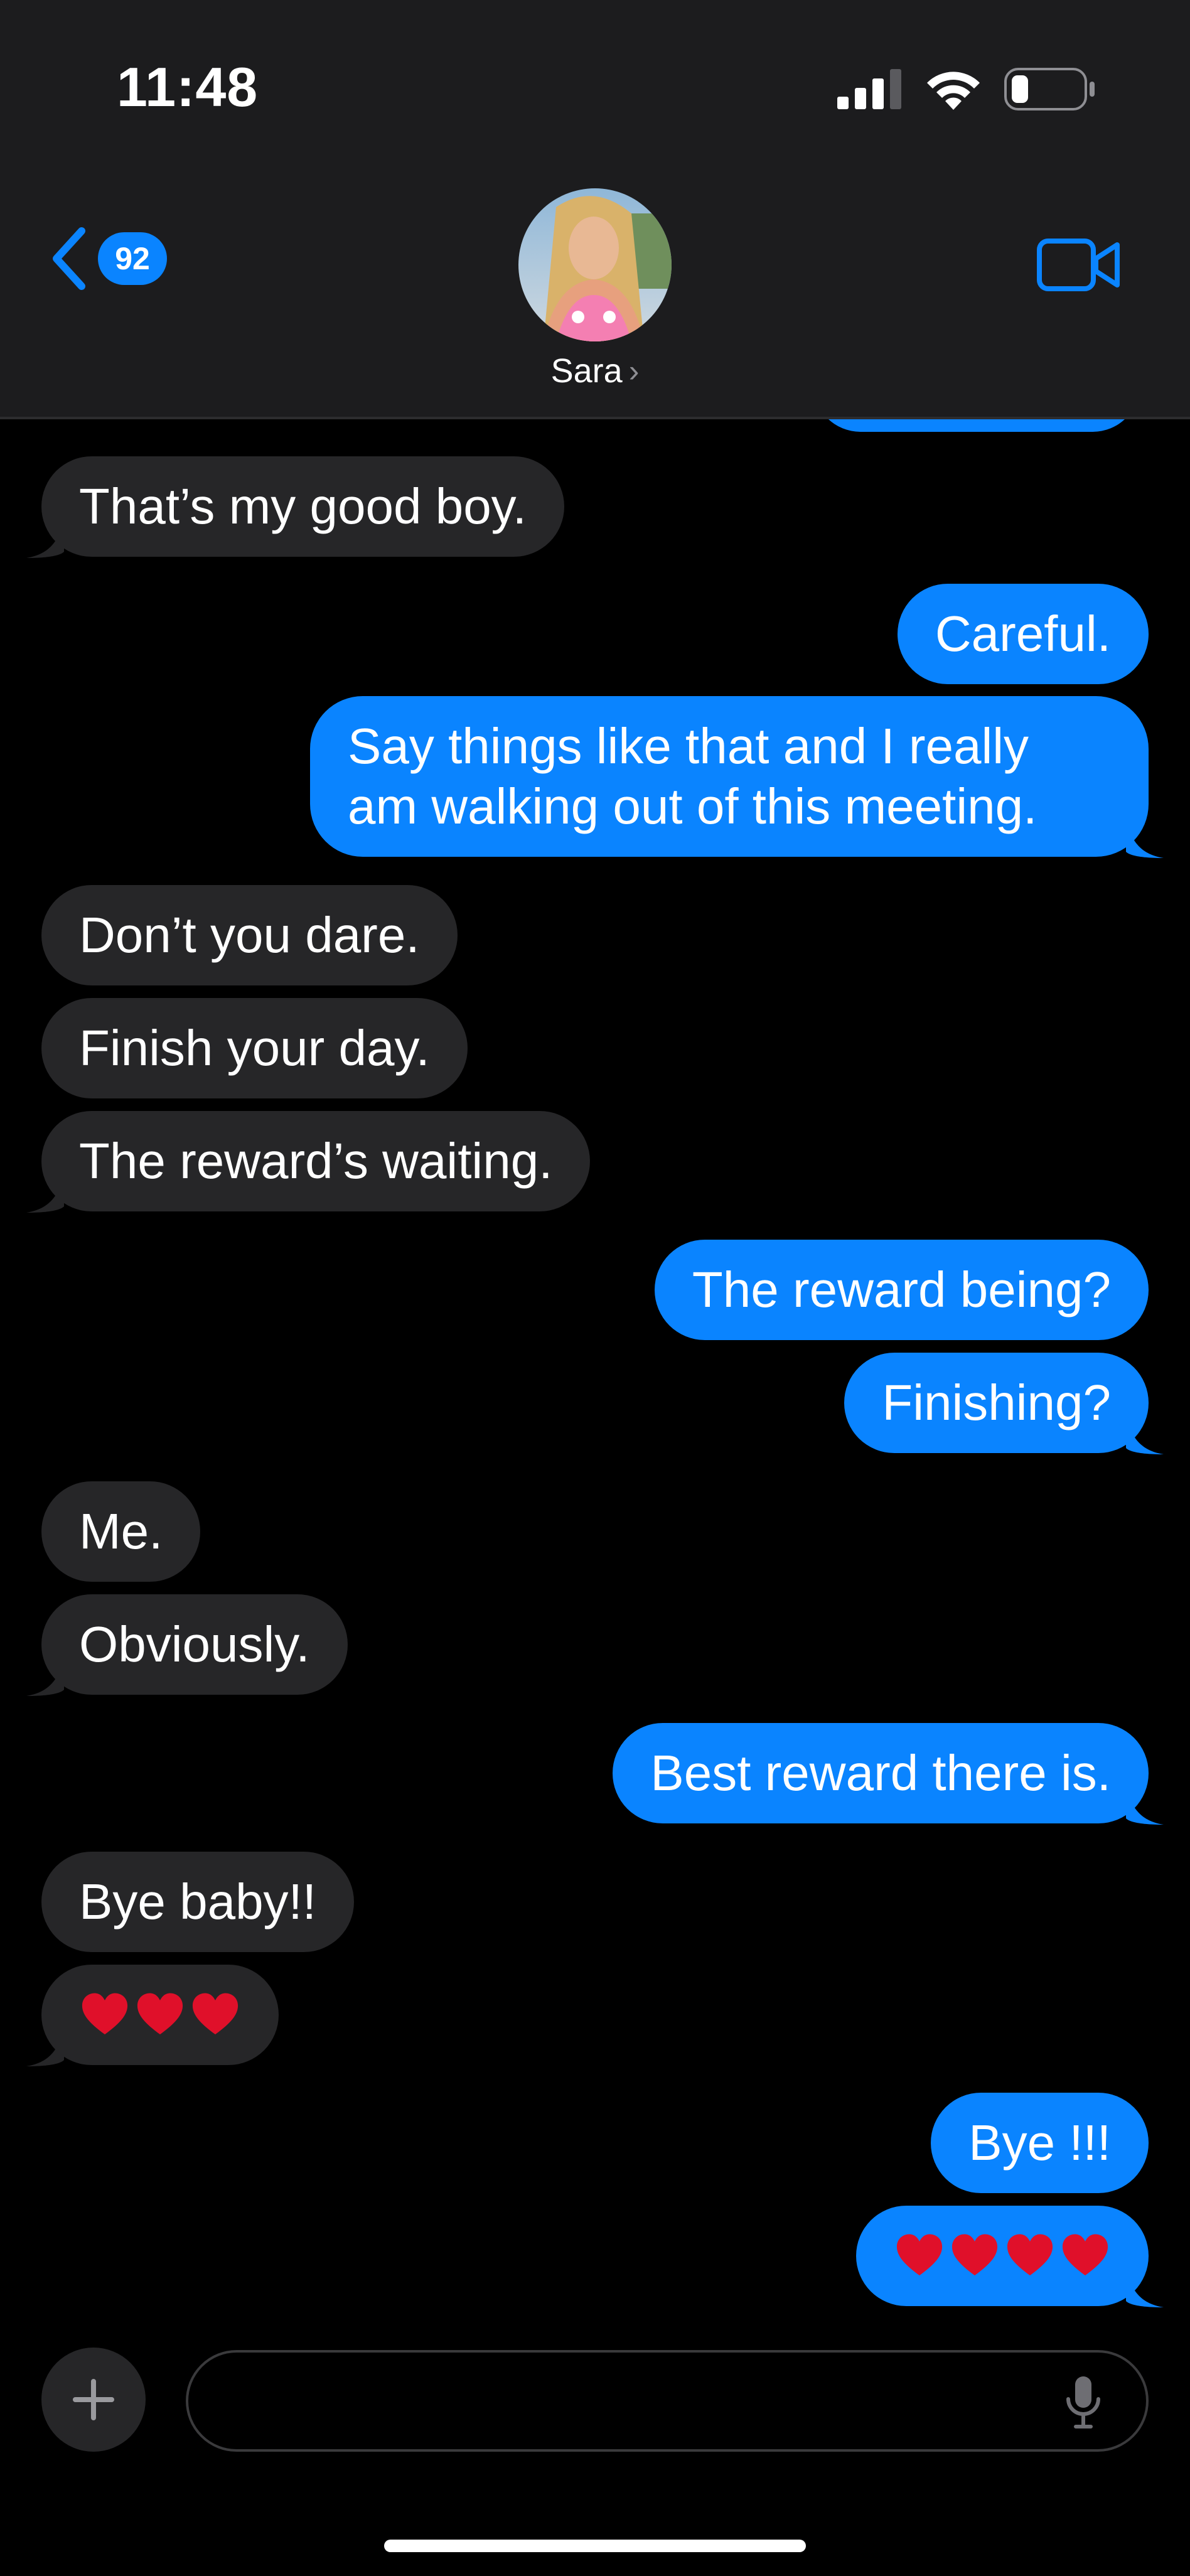  I want to click on plus-icon, so click(93, 2399).